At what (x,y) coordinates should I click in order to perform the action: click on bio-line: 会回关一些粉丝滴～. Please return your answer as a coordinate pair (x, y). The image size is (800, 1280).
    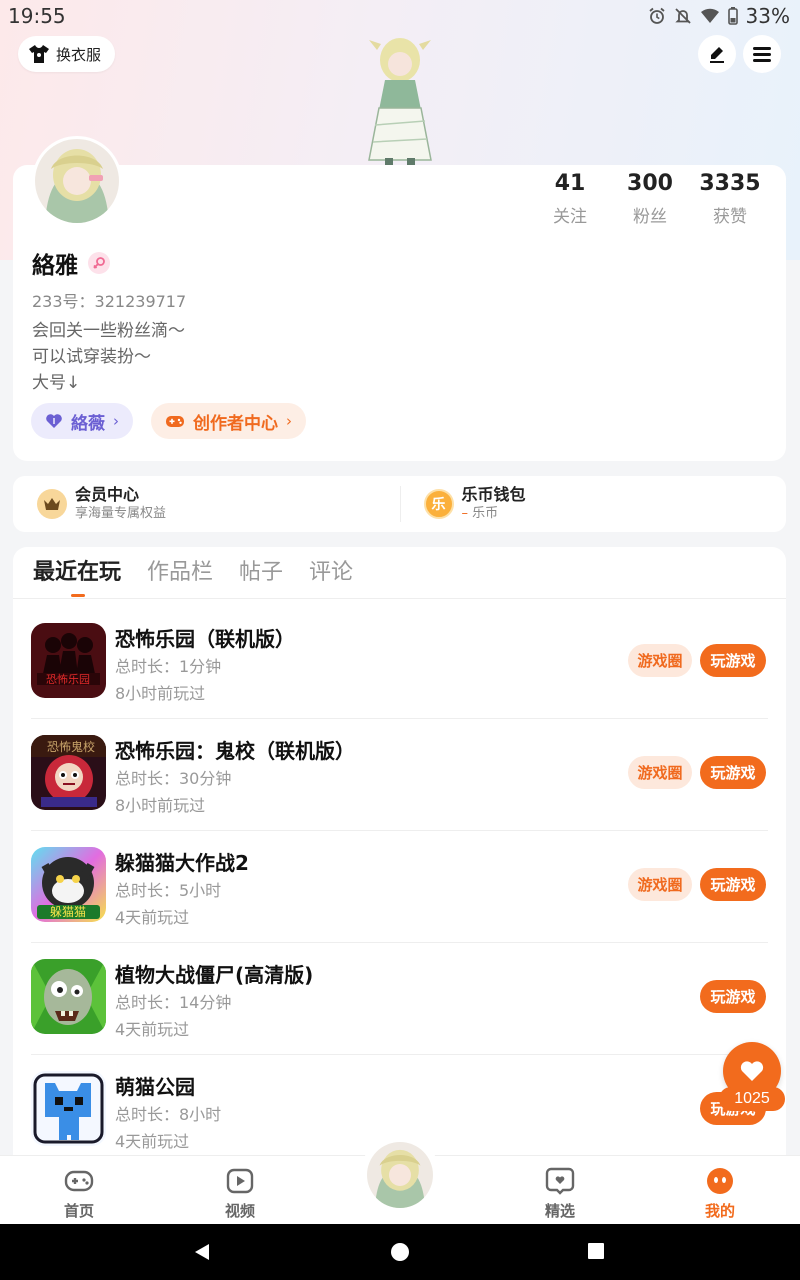
    Looking at the image, I should click on (108, 331).